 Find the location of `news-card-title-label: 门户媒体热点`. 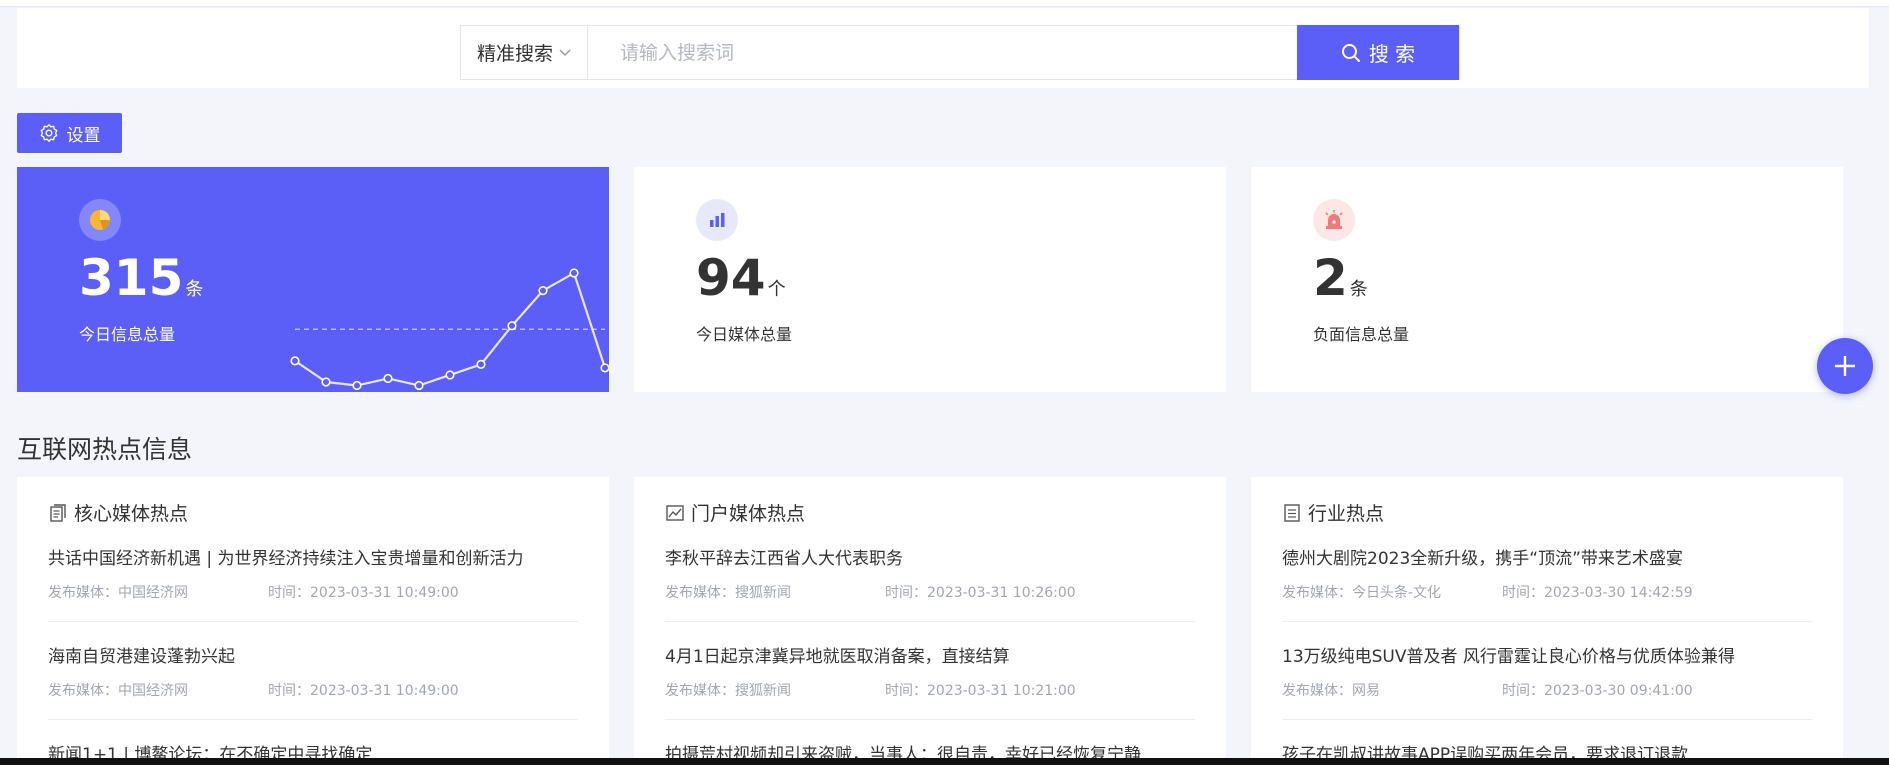

news-card-title-label: 门户媒体热点 is located at coordinates (748, 514).